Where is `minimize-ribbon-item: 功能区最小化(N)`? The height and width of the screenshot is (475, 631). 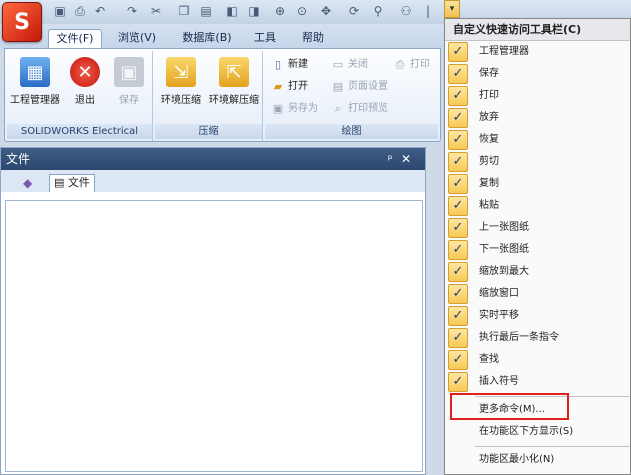
minimize-ribbon-item: 功能区最小化(N) is located at coordinates (537, 460).